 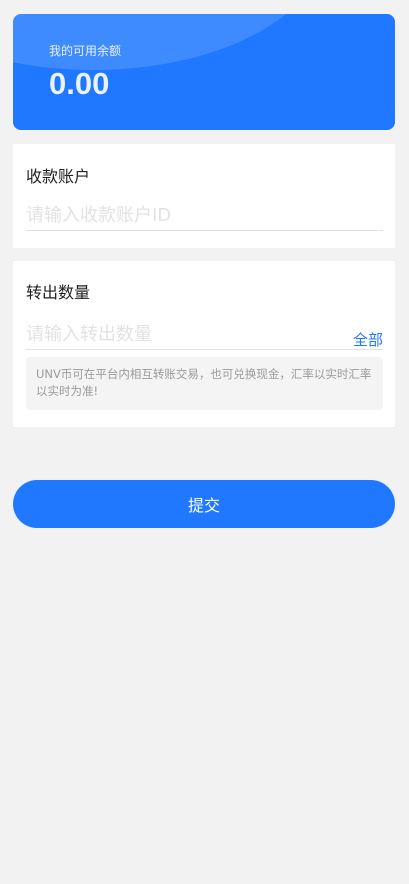 I want to click on account-title: 收款账户, so click(x=58, y=176).